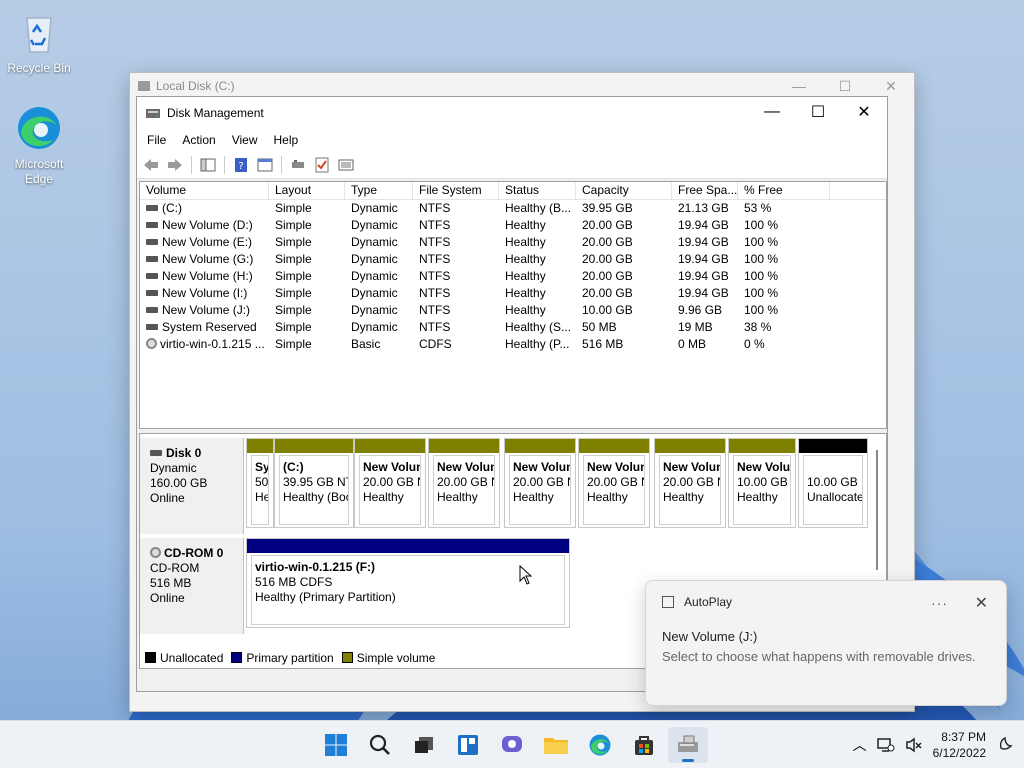 This screenshot has height=768, width=1024. What do you see at coordinates (607, 242) in the screenshot?
I see `volume-cell: 20.00 GB` at bounding box center [607, 242].